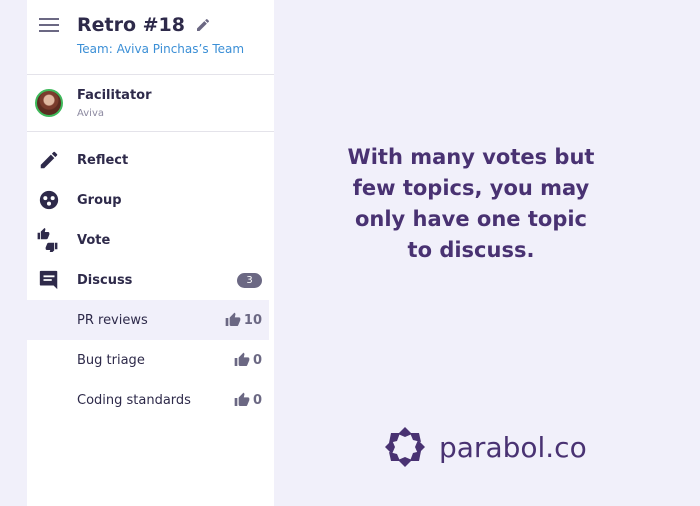  What do you see at coordinates (49, 240) in the screenshot?
I see `vote-icon` at bounding box center [49, 240].